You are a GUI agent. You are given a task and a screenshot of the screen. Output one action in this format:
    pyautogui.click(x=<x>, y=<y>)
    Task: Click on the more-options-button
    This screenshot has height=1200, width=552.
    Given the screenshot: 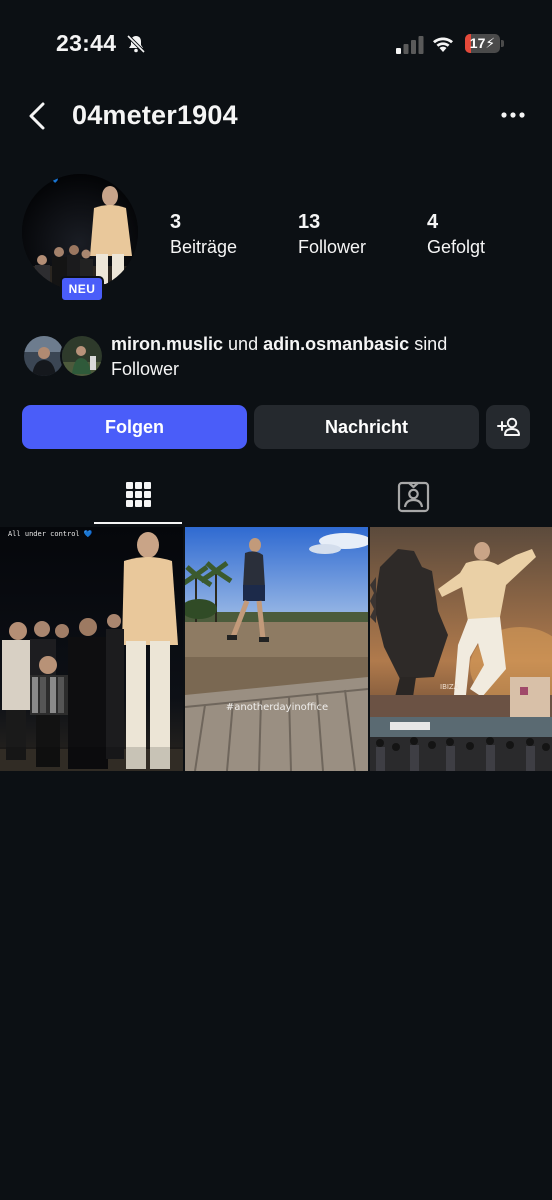 What is the action you would take?
    pyautogui.click(x=513, y=115)
    